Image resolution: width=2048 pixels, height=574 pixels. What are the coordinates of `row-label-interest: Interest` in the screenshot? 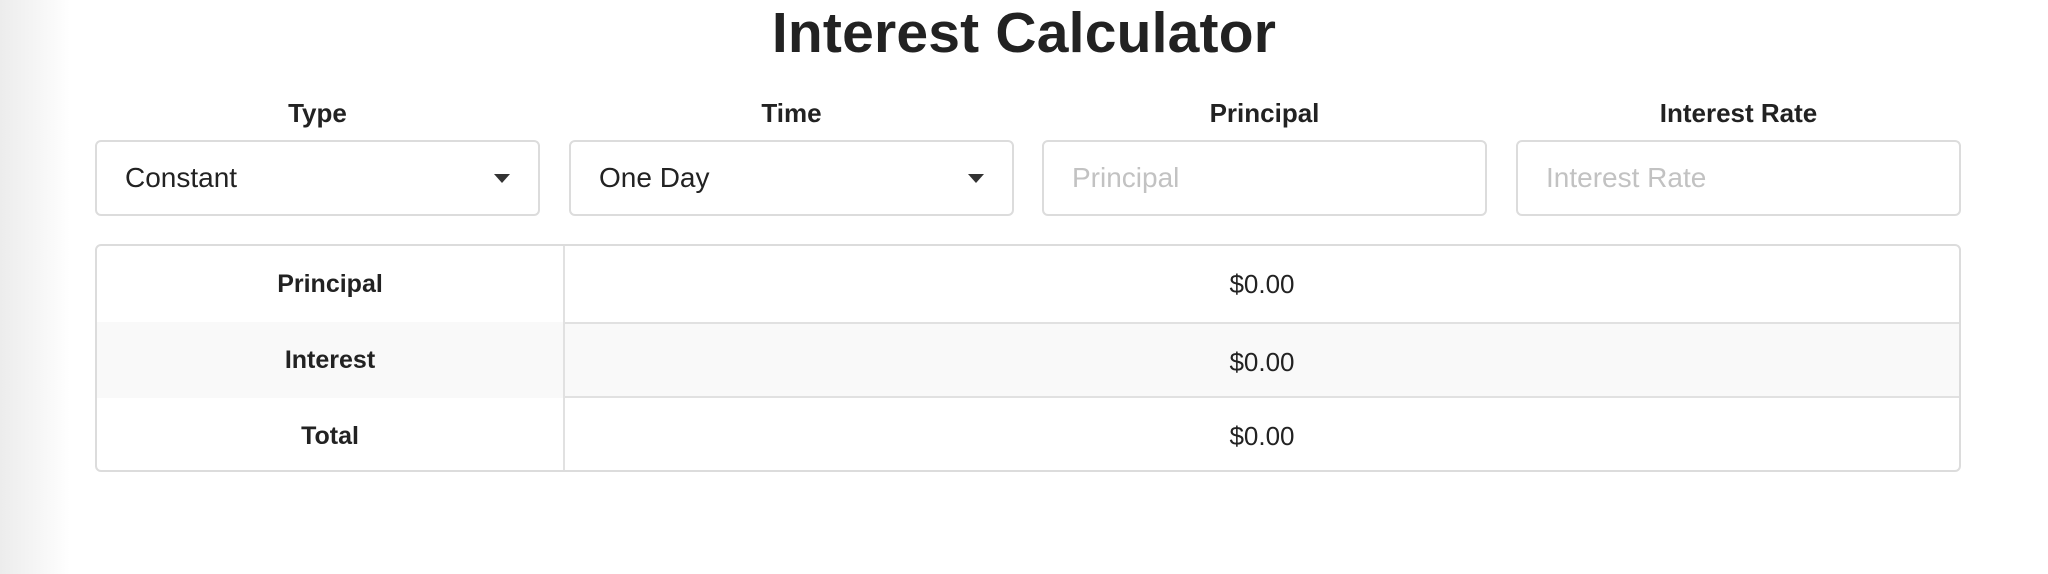 It's located at (330, 360).